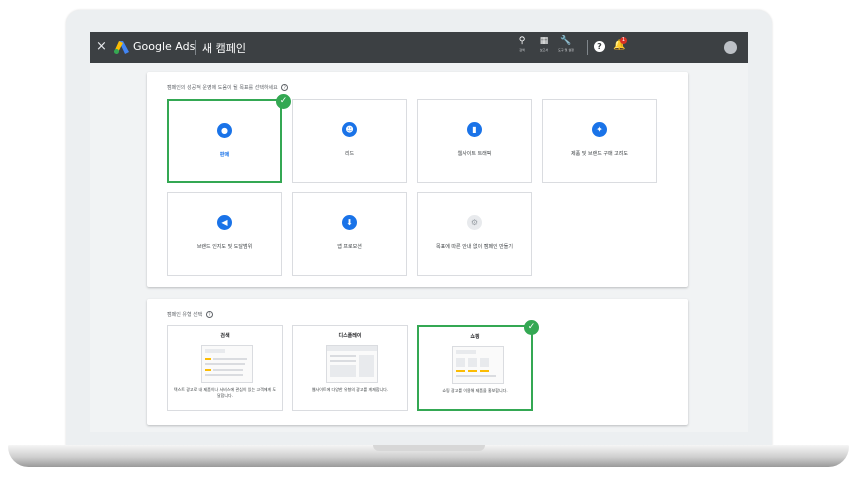 This screenshot has height=483, width=857. Describe the element at coordinates (474, 222) in the screenshot. I see `gear-icon: ⚙` at that location.